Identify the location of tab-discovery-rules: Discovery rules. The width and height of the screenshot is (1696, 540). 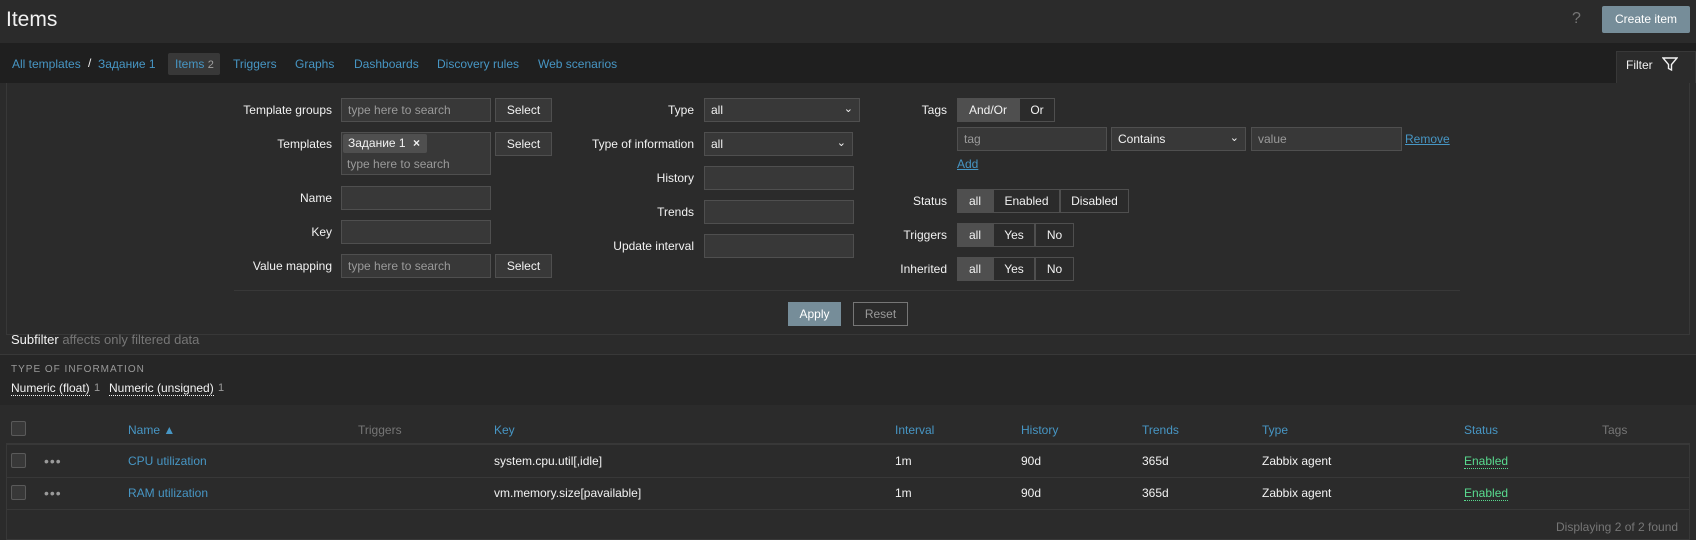
(478, 64).